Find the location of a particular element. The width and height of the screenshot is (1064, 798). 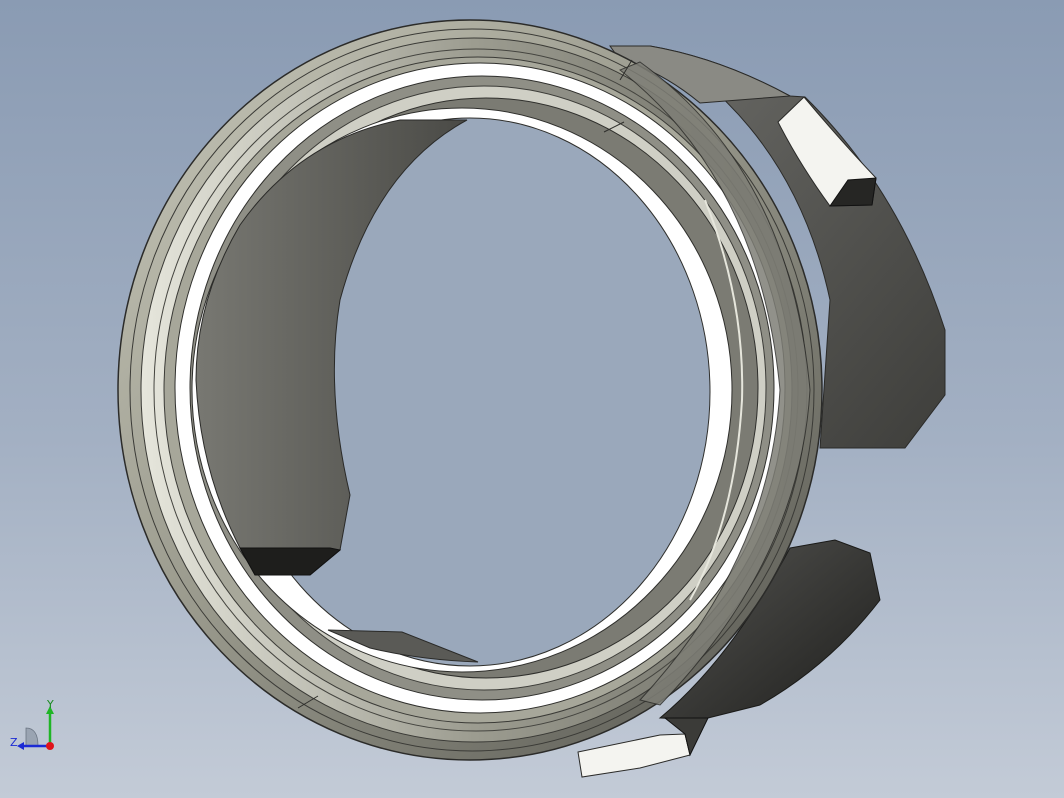

lower-slot-tab is located at coordinates (634, 755).